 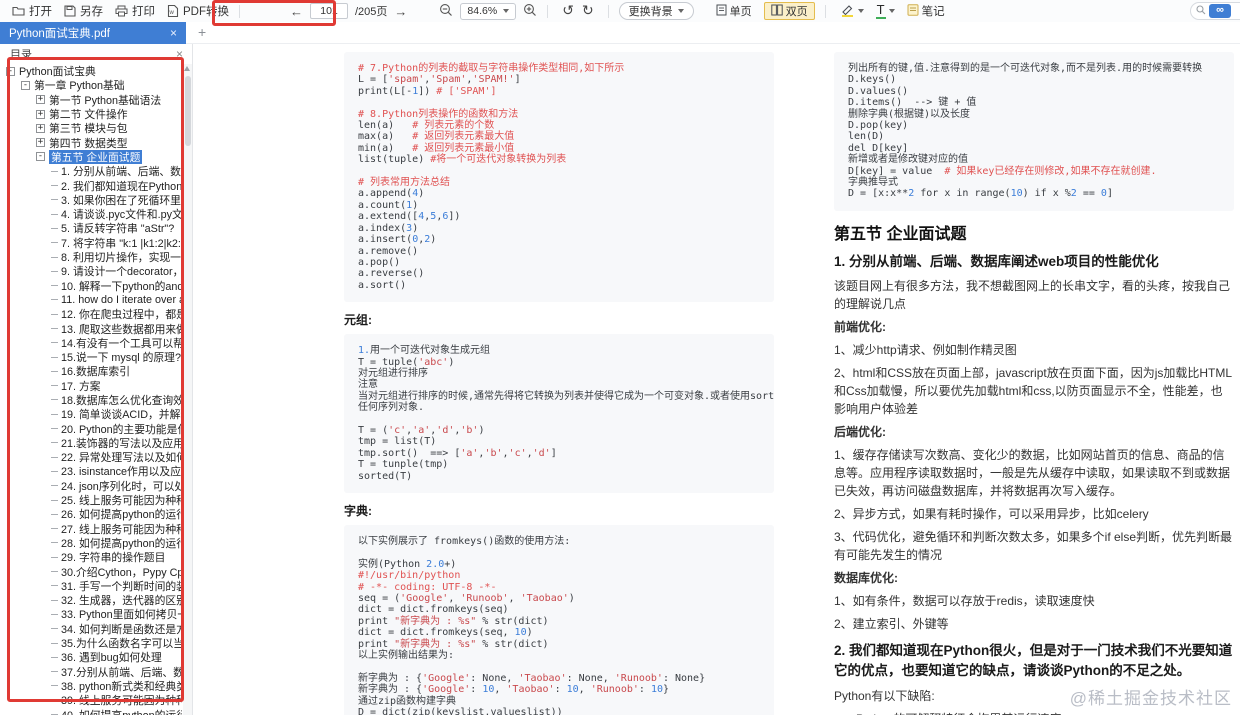 I want to click on toc-item: 39. 线上服务可能因为种种原因, so click(x=91, y=700).